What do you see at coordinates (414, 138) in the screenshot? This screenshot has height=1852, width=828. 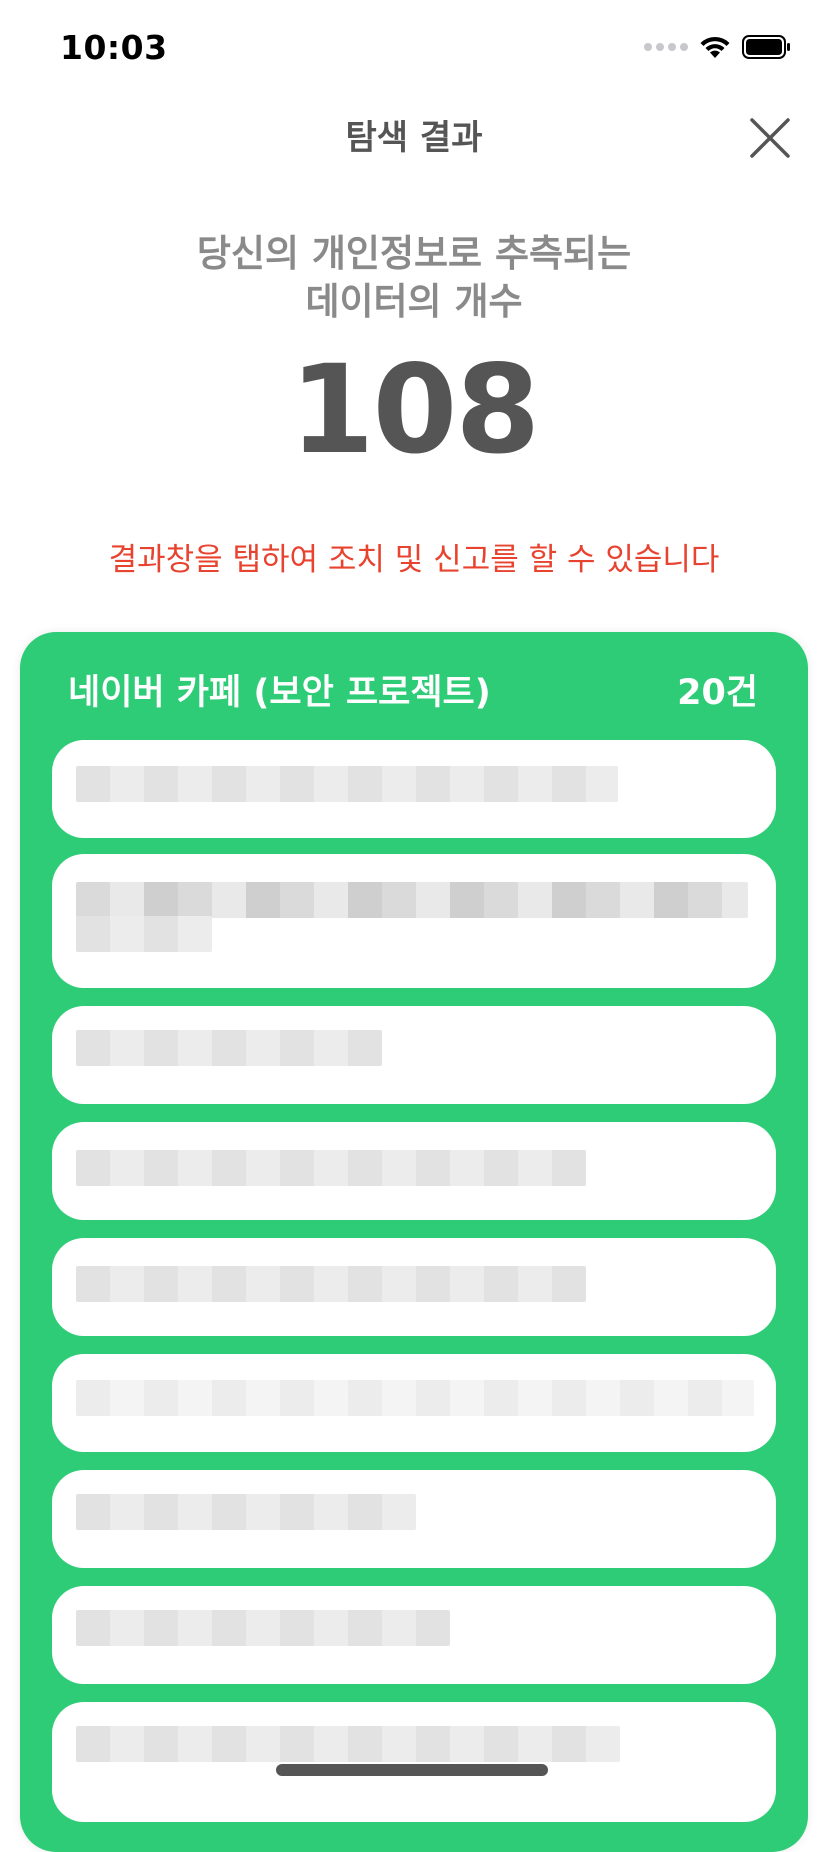 I see `page-title: 탐색 결과` at bounding box center [414, 138].